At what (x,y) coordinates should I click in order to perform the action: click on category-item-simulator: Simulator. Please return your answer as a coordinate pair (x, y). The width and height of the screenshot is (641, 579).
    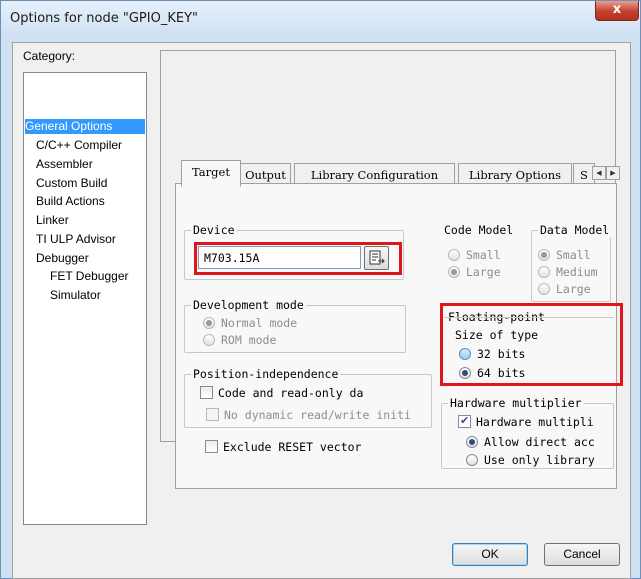
    Looking at the image, I should click on (75, 295).